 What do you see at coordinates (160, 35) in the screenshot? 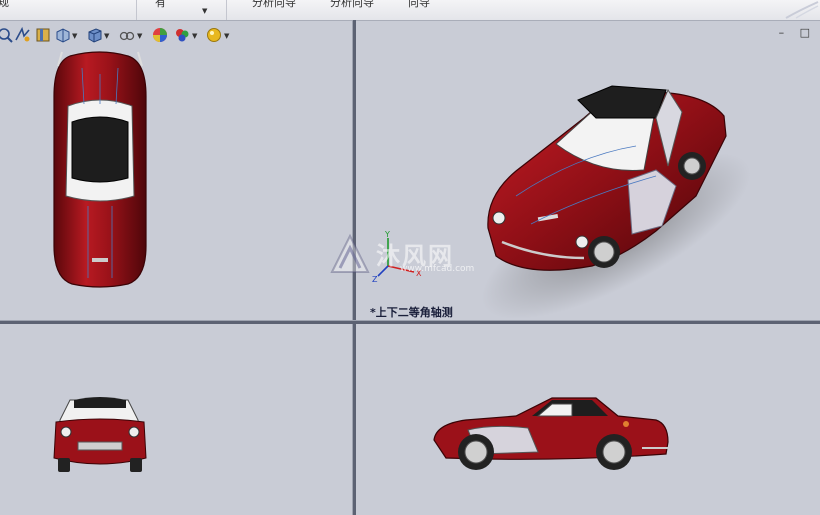
I see `hide-show-icon` at bounding box center [160, 35].